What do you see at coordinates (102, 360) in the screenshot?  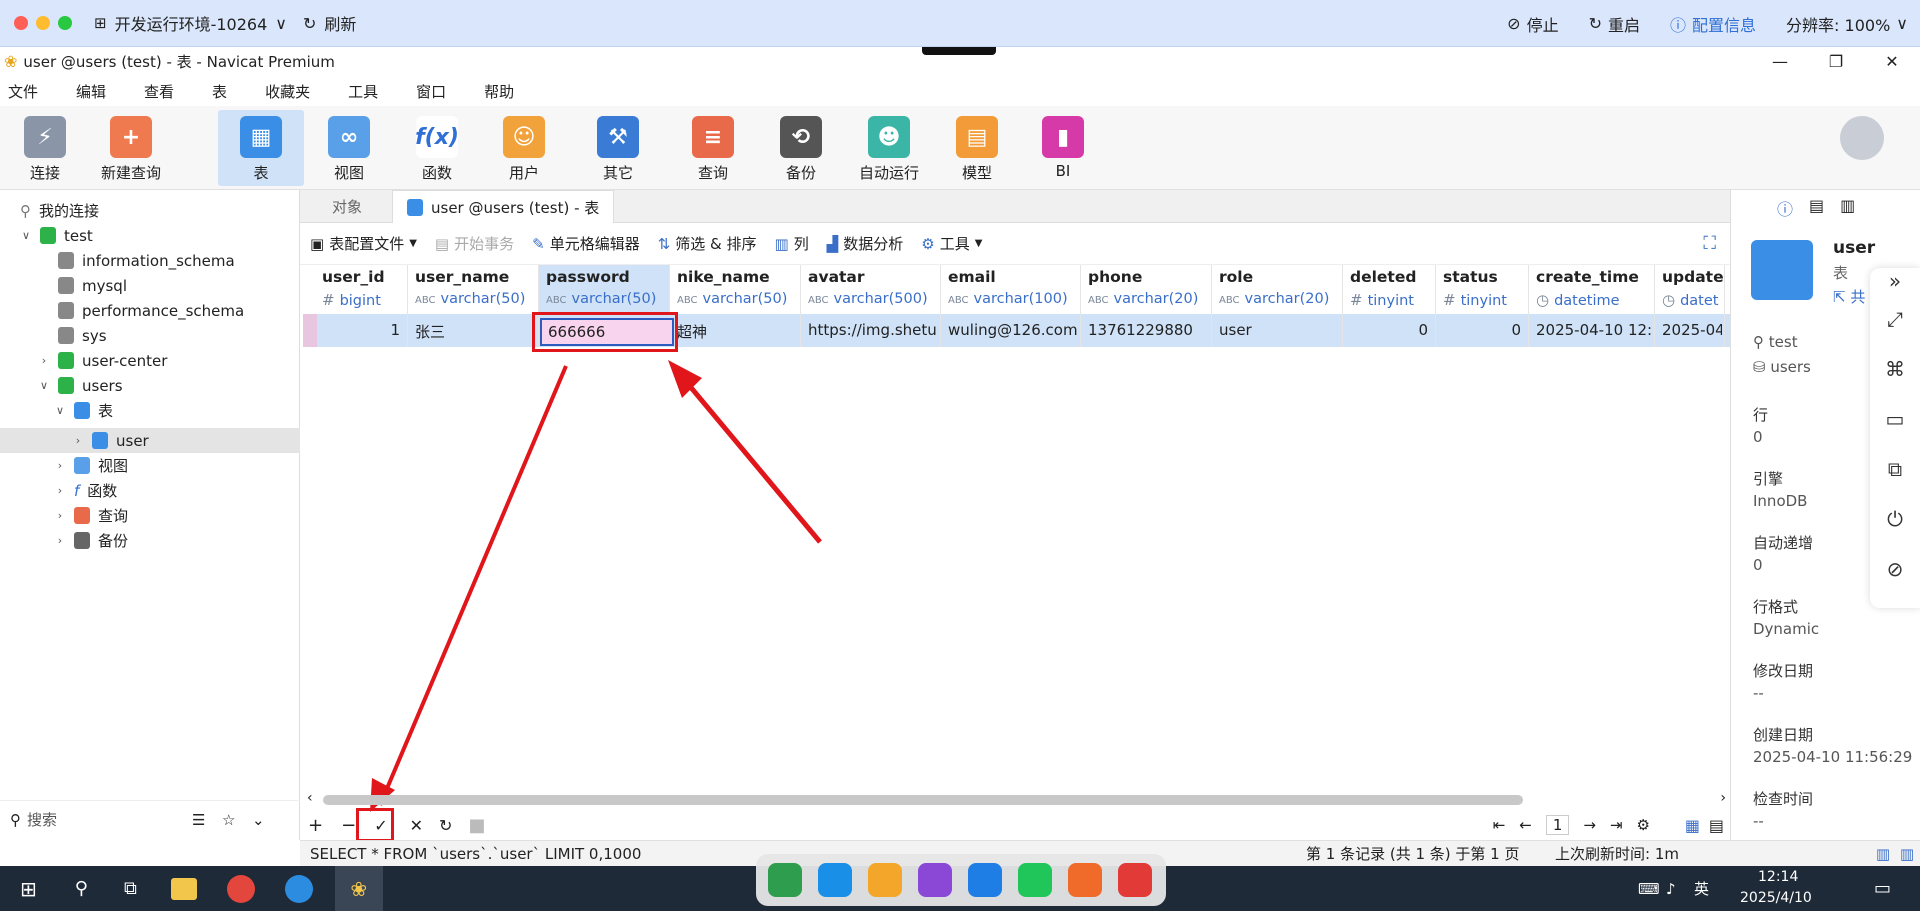 I see `tree-db-user-center: › user-center` at bounding box center [102, 360].